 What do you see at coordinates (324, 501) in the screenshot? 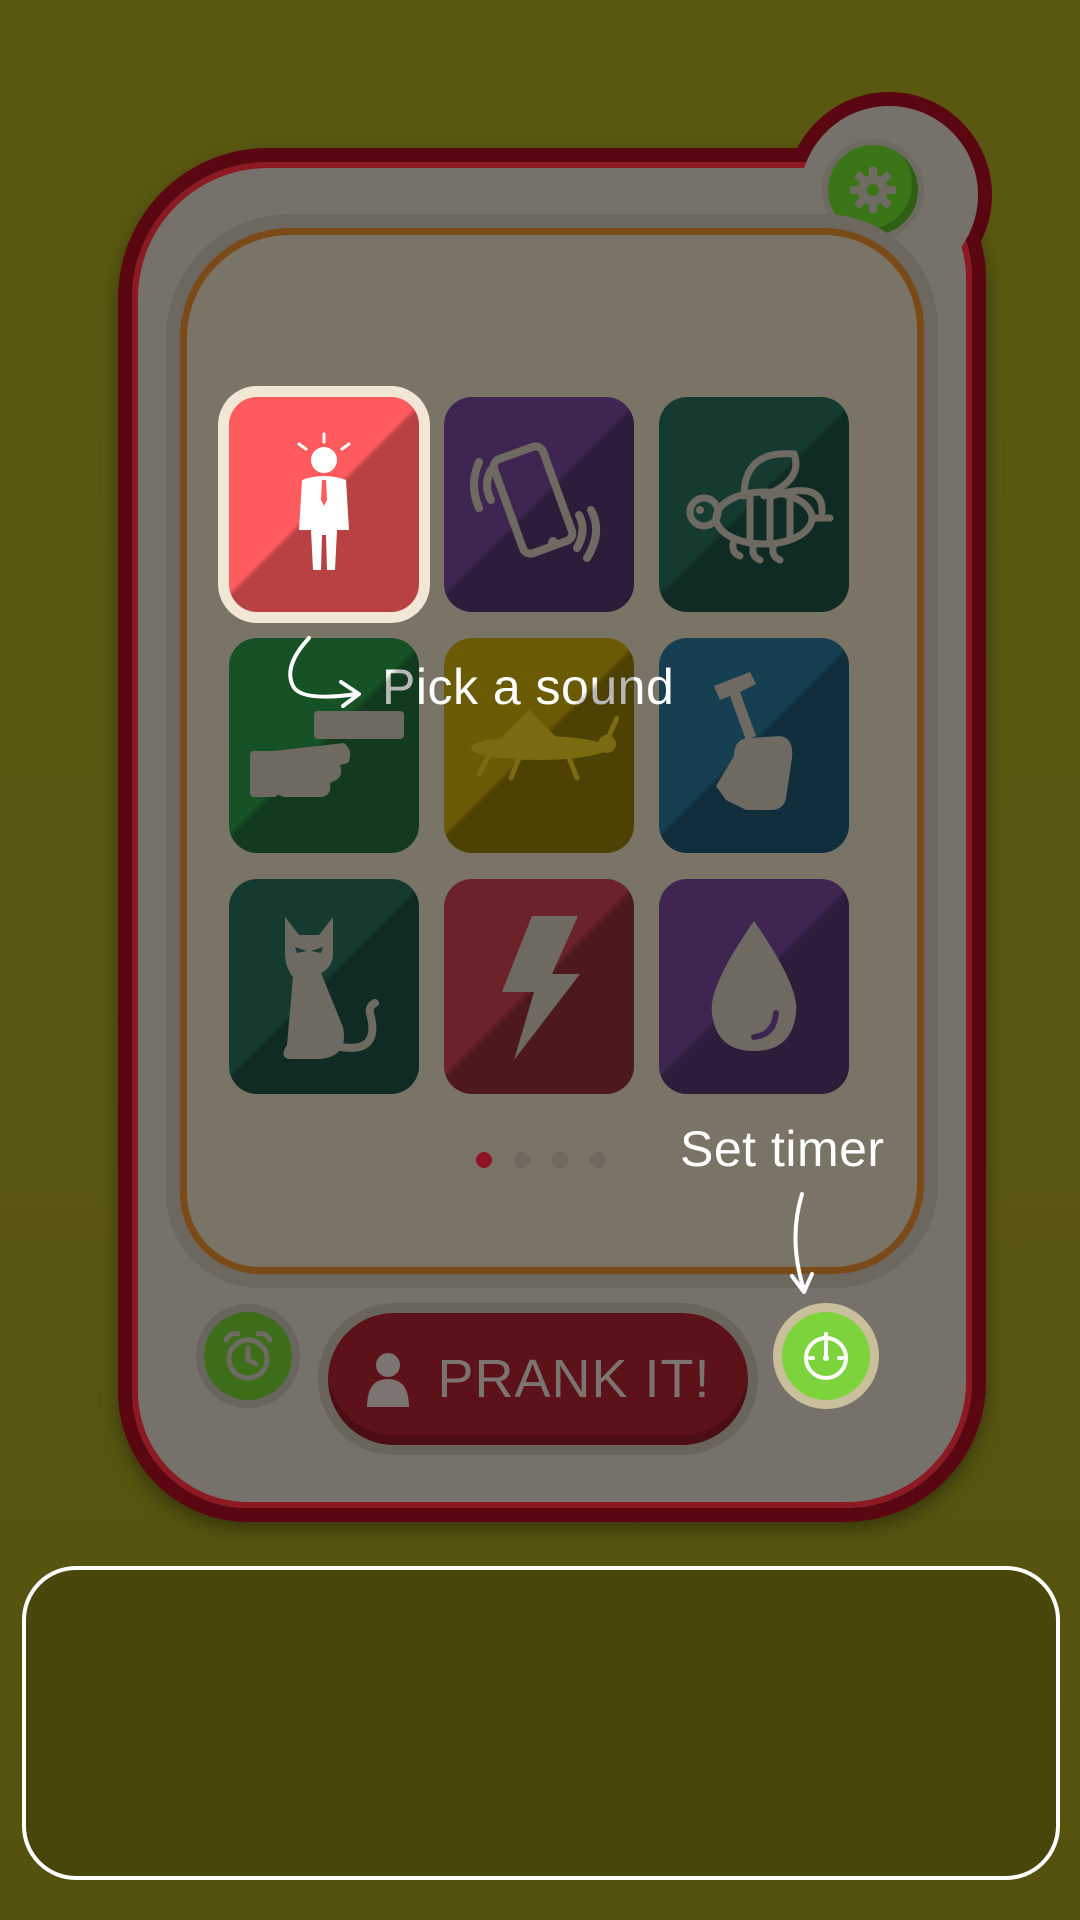
I see `office-man-icon` at bounding box center [324, 501].